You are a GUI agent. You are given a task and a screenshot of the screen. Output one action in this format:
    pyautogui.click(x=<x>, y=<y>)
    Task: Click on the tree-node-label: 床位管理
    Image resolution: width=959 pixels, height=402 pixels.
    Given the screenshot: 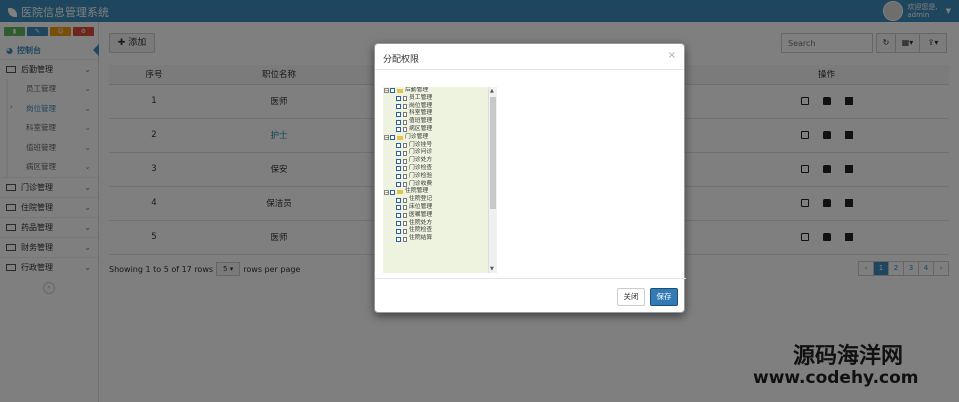 What is the action you would take?
    pyautogui.click(x=421, y=206)
    